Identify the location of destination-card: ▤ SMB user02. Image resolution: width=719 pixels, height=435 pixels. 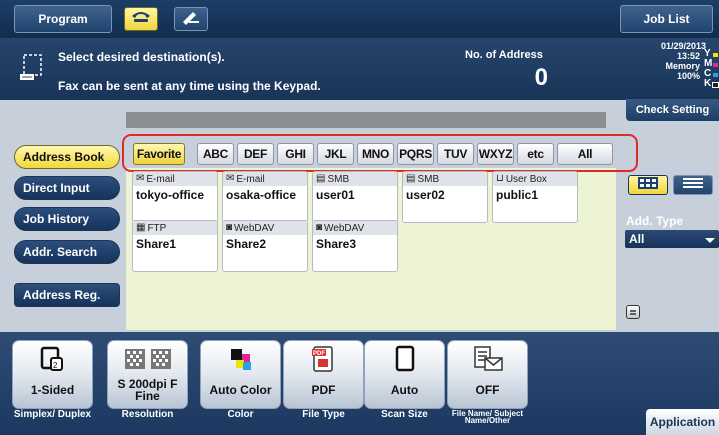
(445, 197).